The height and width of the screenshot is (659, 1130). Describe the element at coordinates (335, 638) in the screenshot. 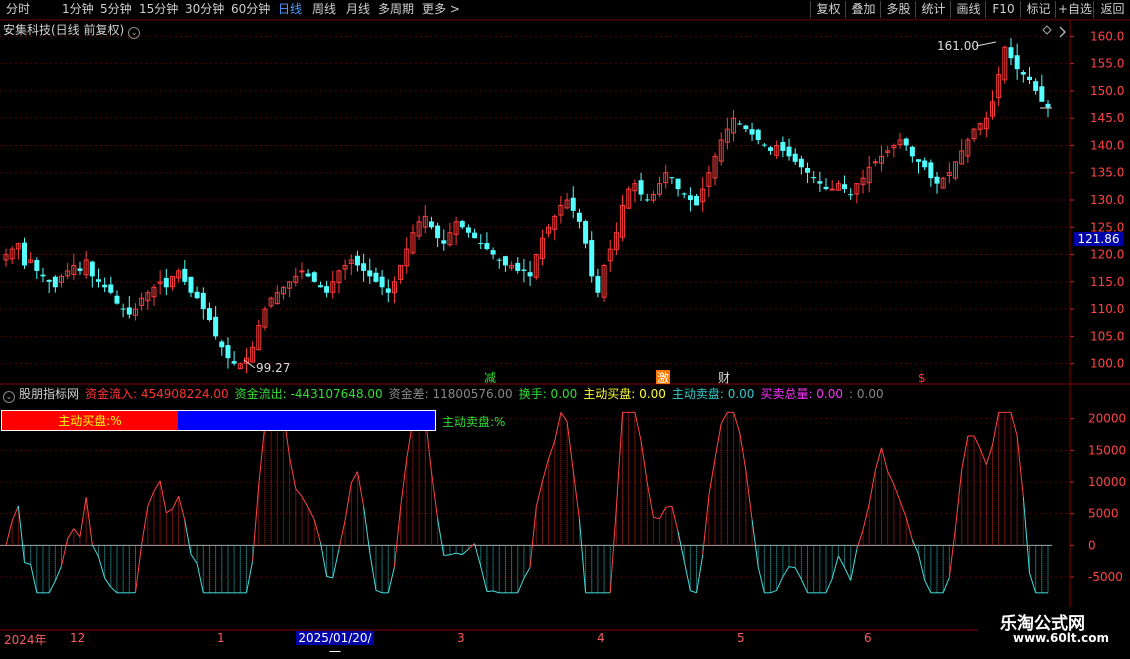

I see `date-cursor: 2025/01/20/一` at that location.